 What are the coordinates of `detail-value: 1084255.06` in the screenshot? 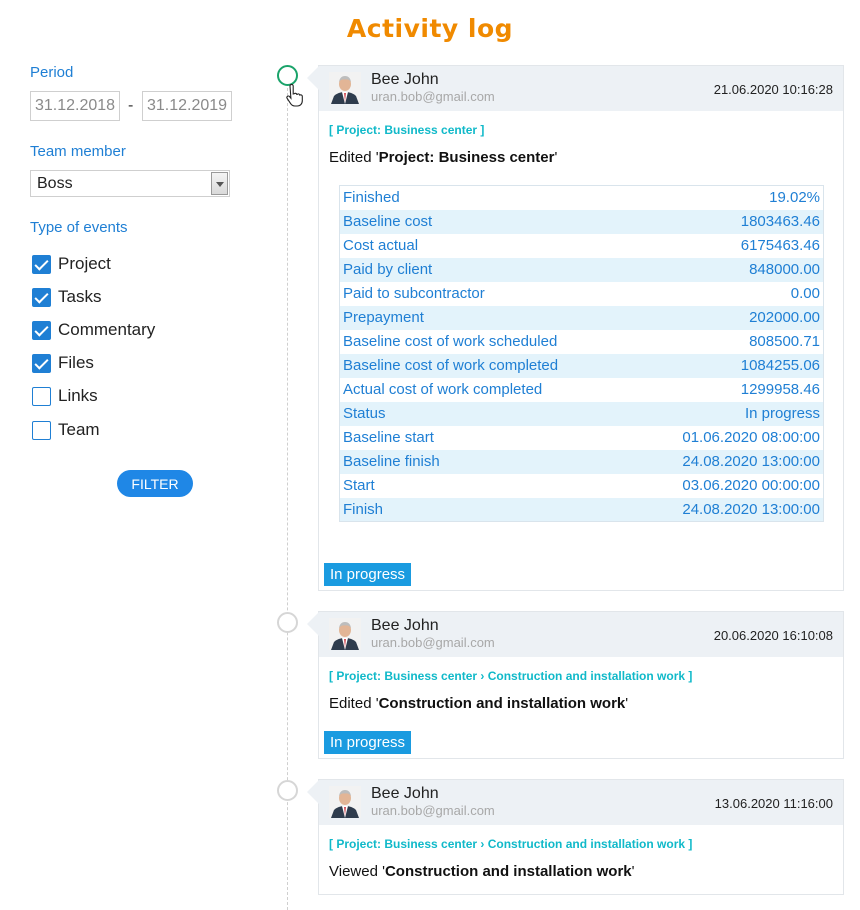 It's located at (728, 365).